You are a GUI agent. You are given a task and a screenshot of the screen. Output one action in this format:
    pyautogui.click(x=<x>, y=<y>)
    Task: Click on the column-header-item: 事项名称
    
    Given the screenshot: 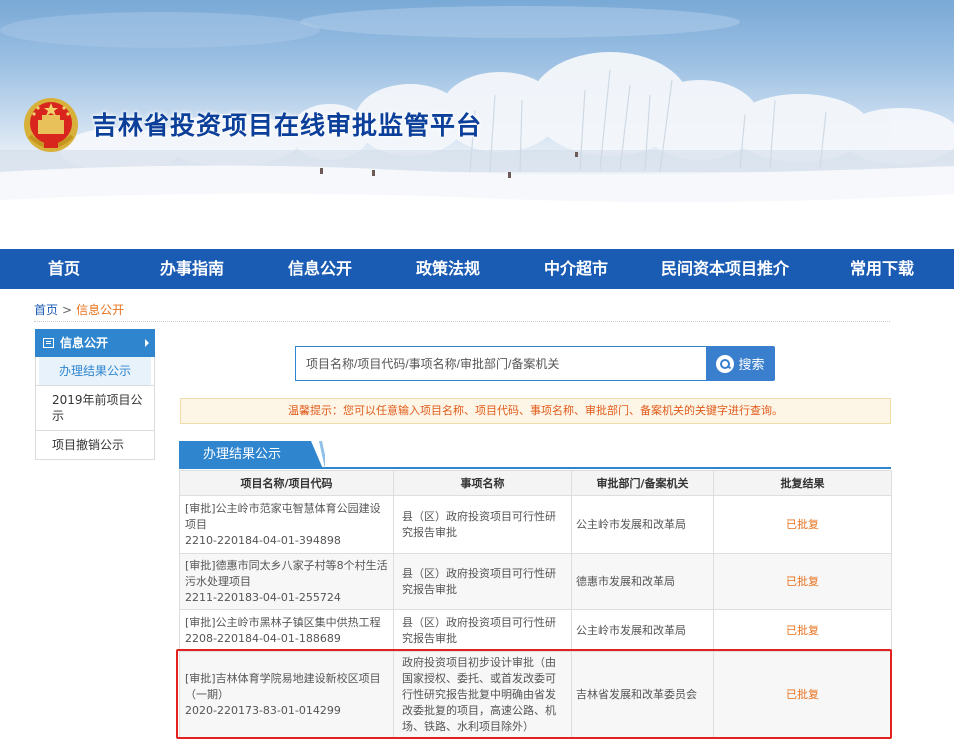 What is the action you would take?
    pyautogui.click(x=482, y=483)
    